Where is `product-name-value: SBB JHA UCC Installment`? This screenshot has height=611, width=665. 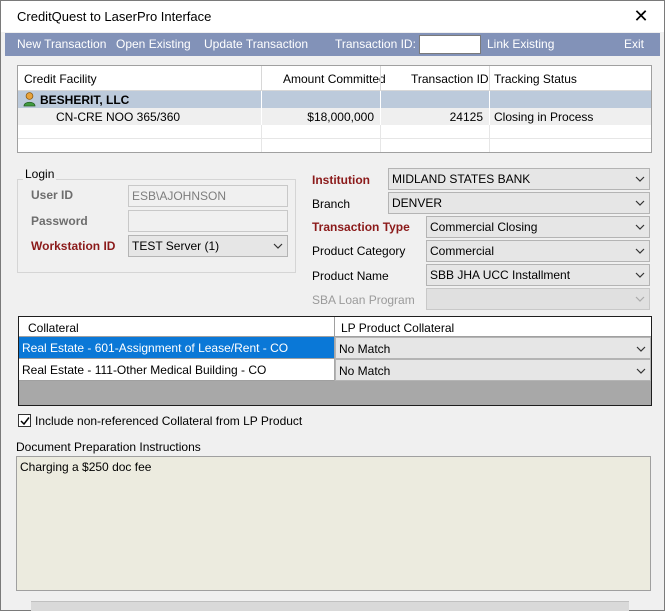 product-name-value: SBB JHA UCC Installment is located at coordinates (500, 275).